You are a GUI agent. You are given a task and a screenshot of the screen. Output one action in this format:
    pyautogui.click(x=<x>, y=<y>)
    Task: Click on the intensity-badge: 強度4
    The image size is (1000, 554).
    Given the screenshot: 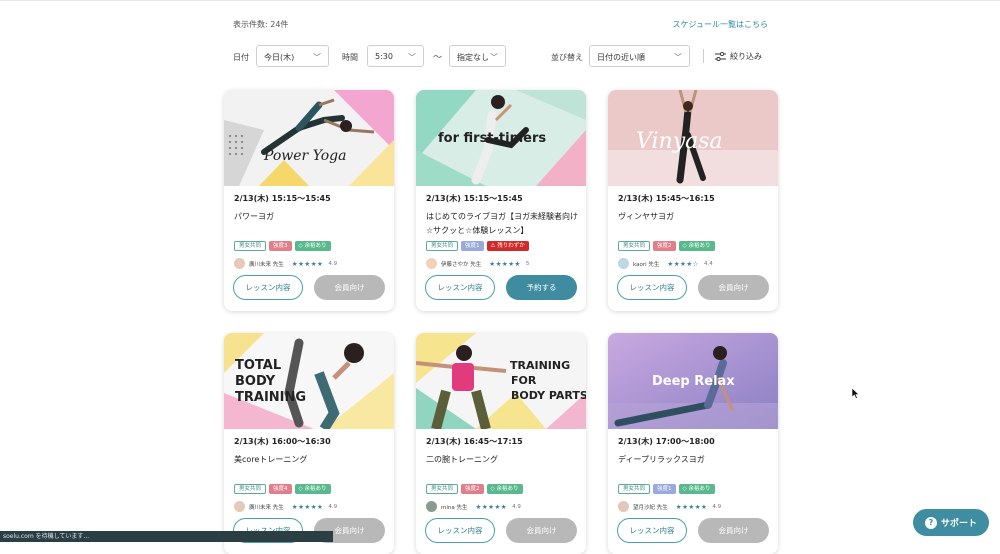 What is the action you would take?
    pyautogui.click(x=280, y=489)
    